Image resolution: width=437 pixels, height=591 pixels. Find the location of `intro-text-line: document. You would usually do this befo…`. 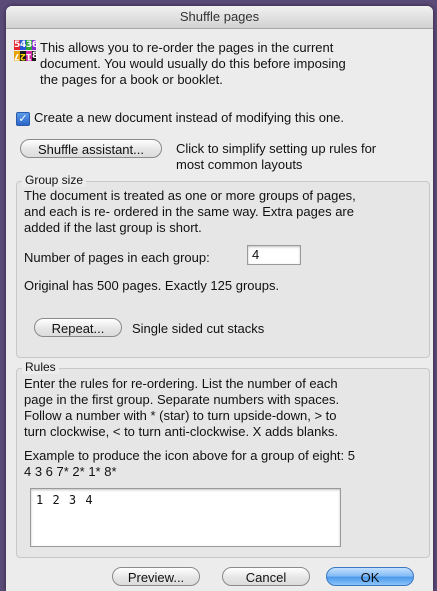

intro-text-line: document. You would usually do this befo… is located at coordinates (193, 63).